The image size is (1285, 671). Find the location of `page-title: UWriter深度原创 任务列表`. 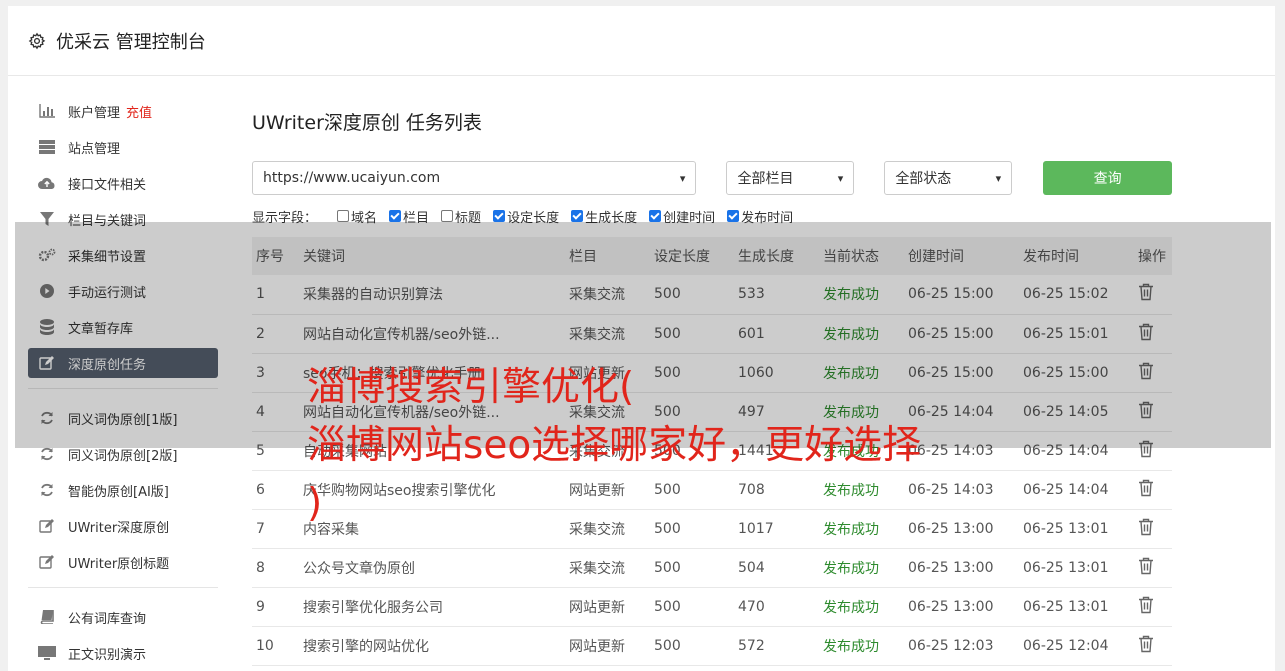

page-title: UWriter深度原创 任务列表 is located at coordinates (367, 123).